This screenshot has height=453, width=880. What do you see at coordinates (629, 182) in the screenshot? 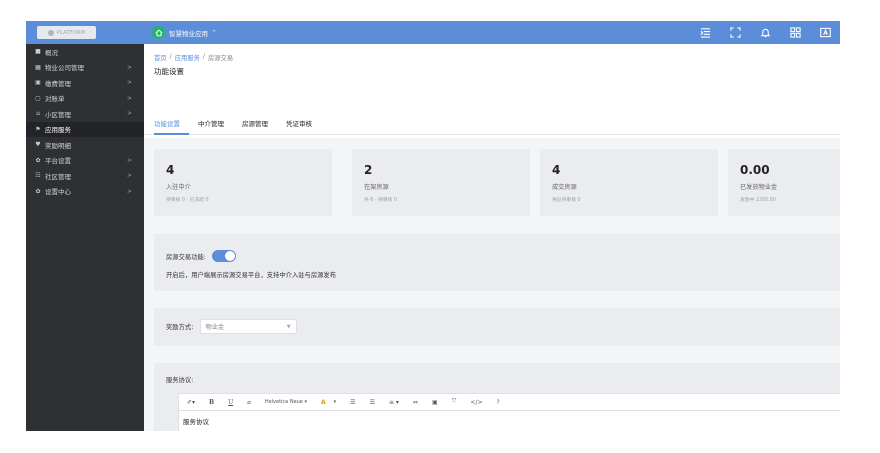
I see `stat-card-deals: 4 成交房源 凭证待审核 0` at bounding box center [629, 182].